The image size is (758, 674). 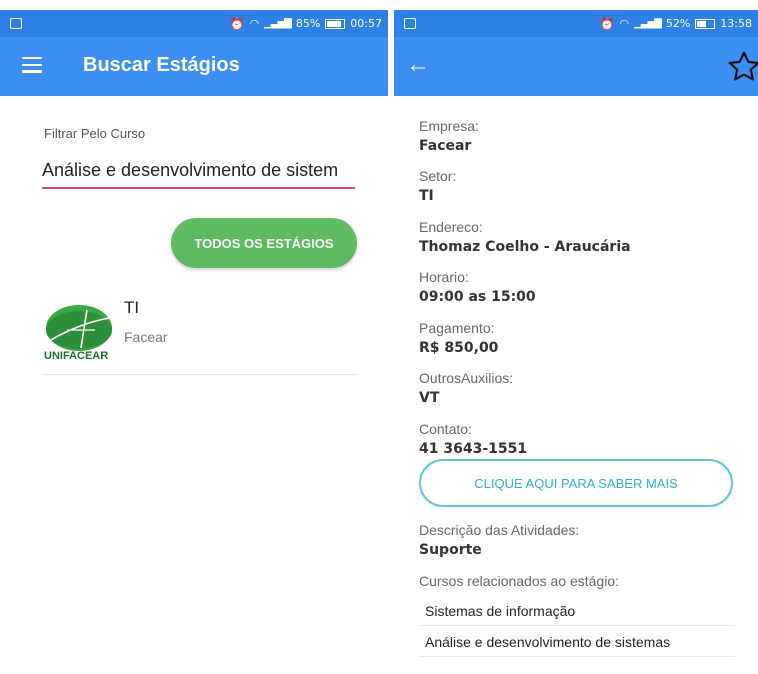 I want to click on list-item: Sistemas de informação, so click(x=577, y=611).